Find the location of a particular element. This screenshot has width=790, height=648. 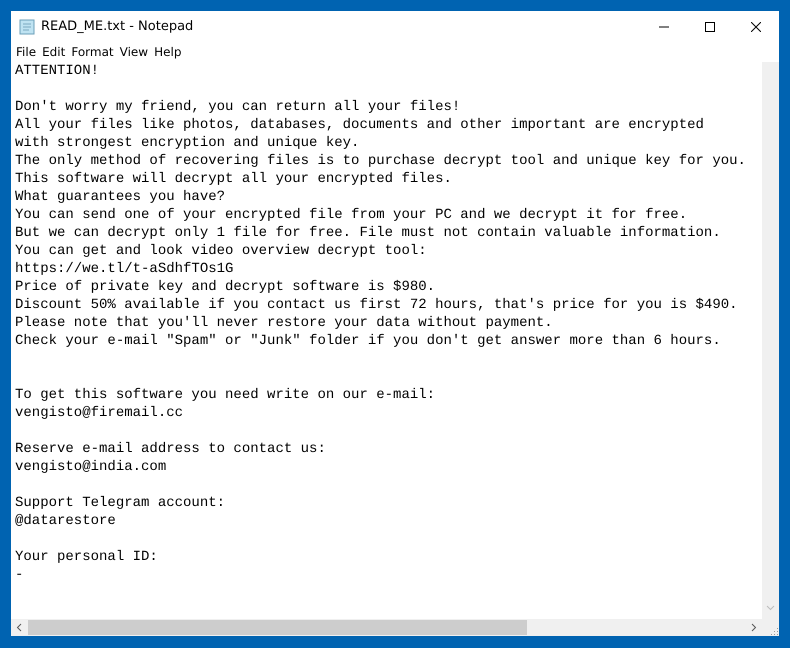

text-line: Reserve e-mail address to contact us: is located at coordinates (170, 449).